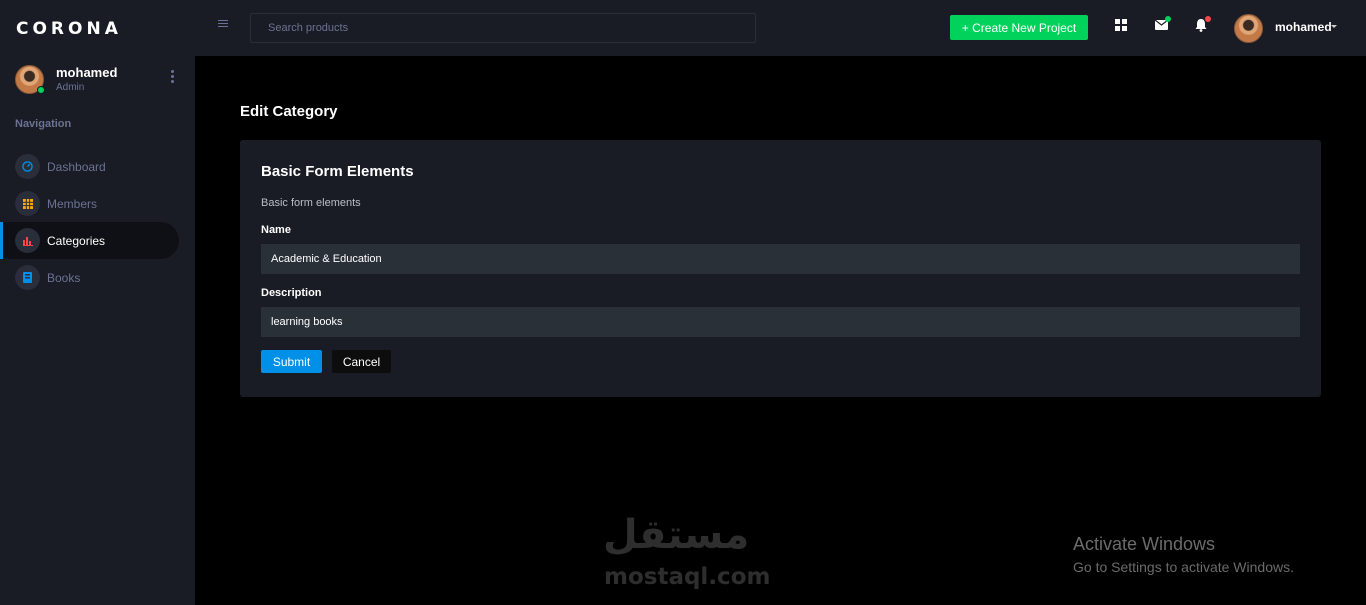  What do you see at coordinates (27, 240) in the screenshot?
I see `bar-chart-icon` at bounding box center [27, 240].